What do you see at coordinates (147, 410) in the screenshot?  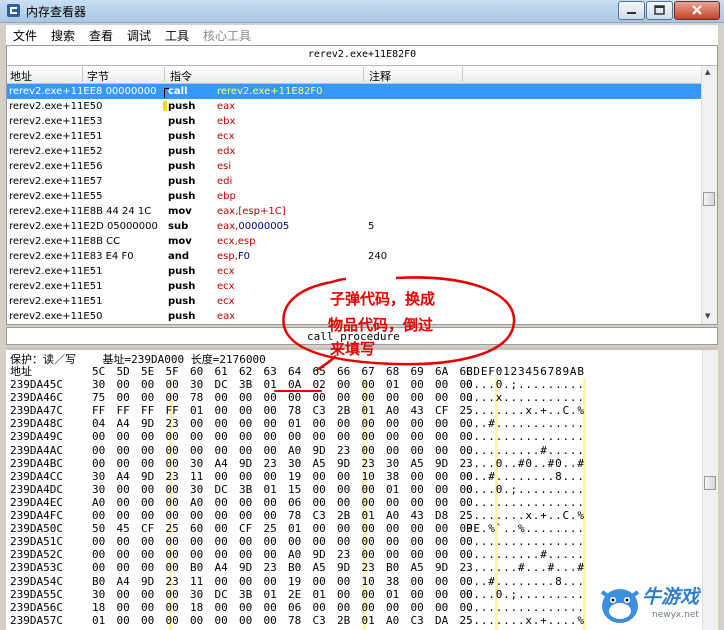 I see `hex-byte: FF` at bounding box center [147, 410].